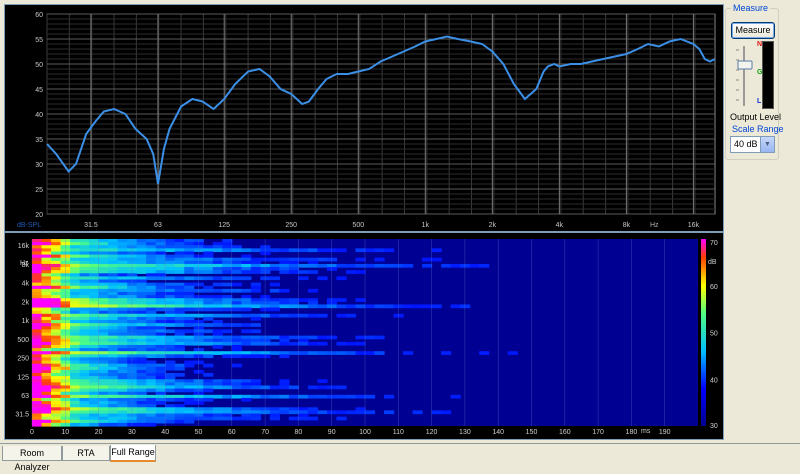 Image resolution: width=800 pixels, height=474 pixels. Describe the element at coordinates (32, 459) in the screenshot. I see `tab-room-analyzer: Room Analyzer` at that location.